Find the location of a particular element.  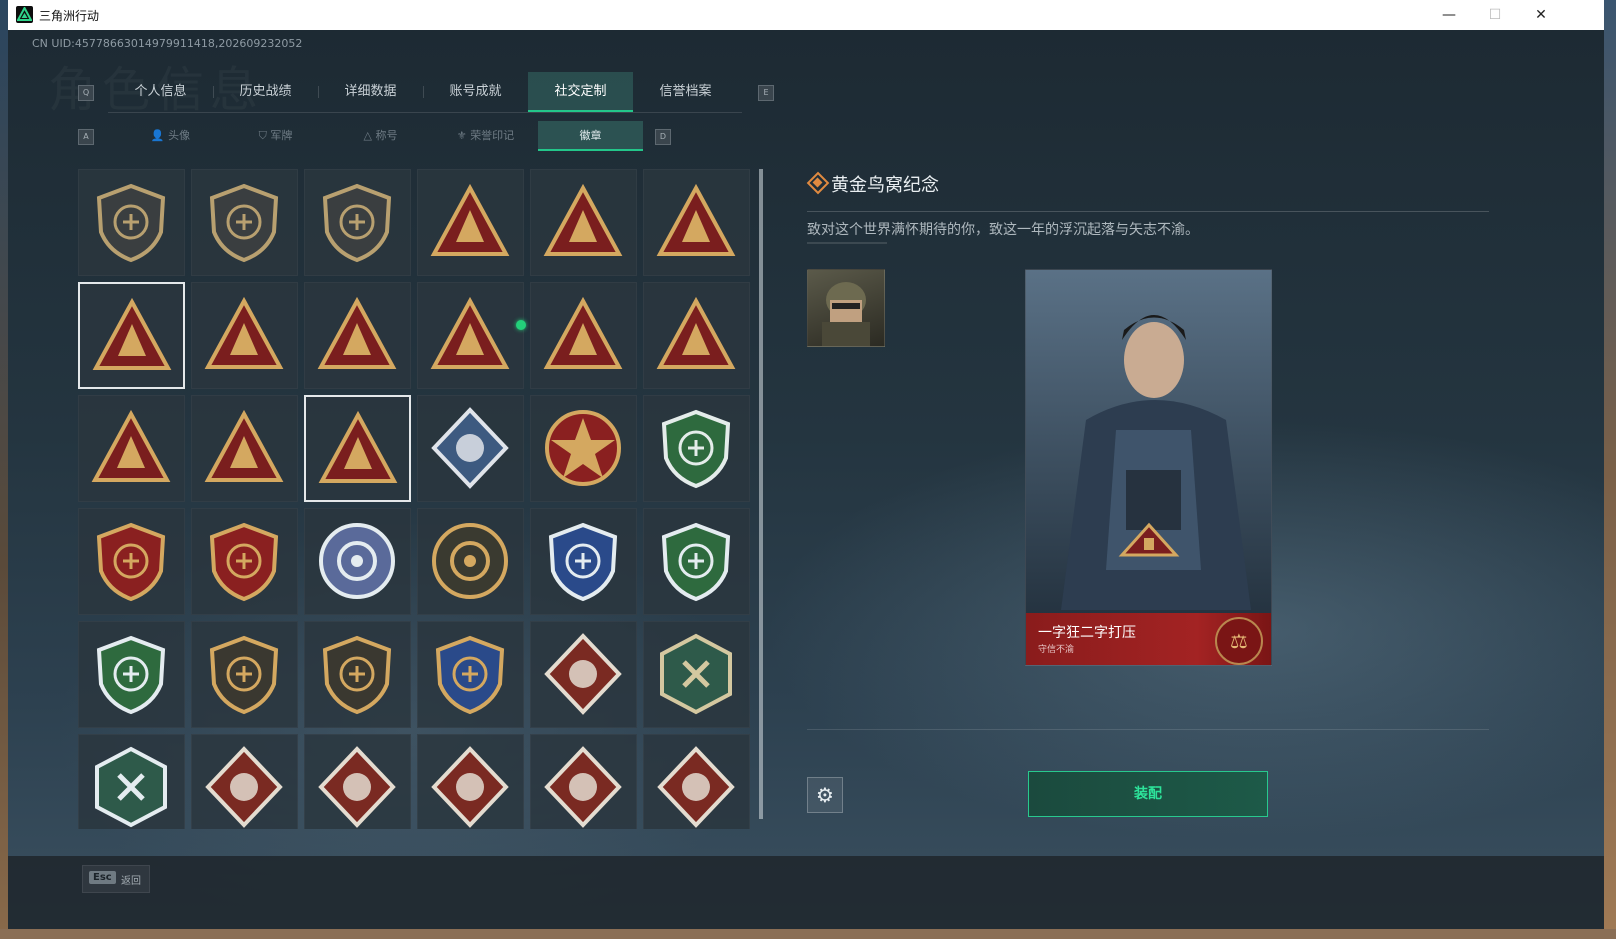

window-title: 三角洲行动 is located at coordinates (69, 16).